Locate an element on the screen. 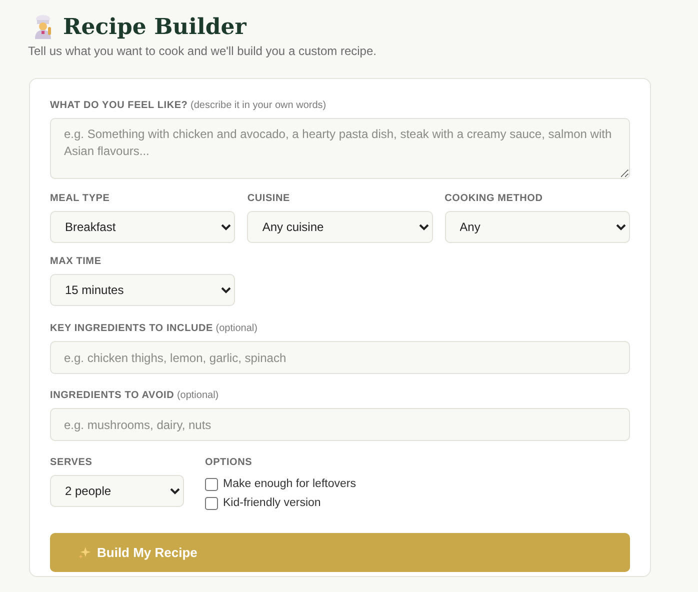 Image resolution: width=698 pixels, height=592 pixels. field-label: CUISINE is located at coordinates (269, 199).